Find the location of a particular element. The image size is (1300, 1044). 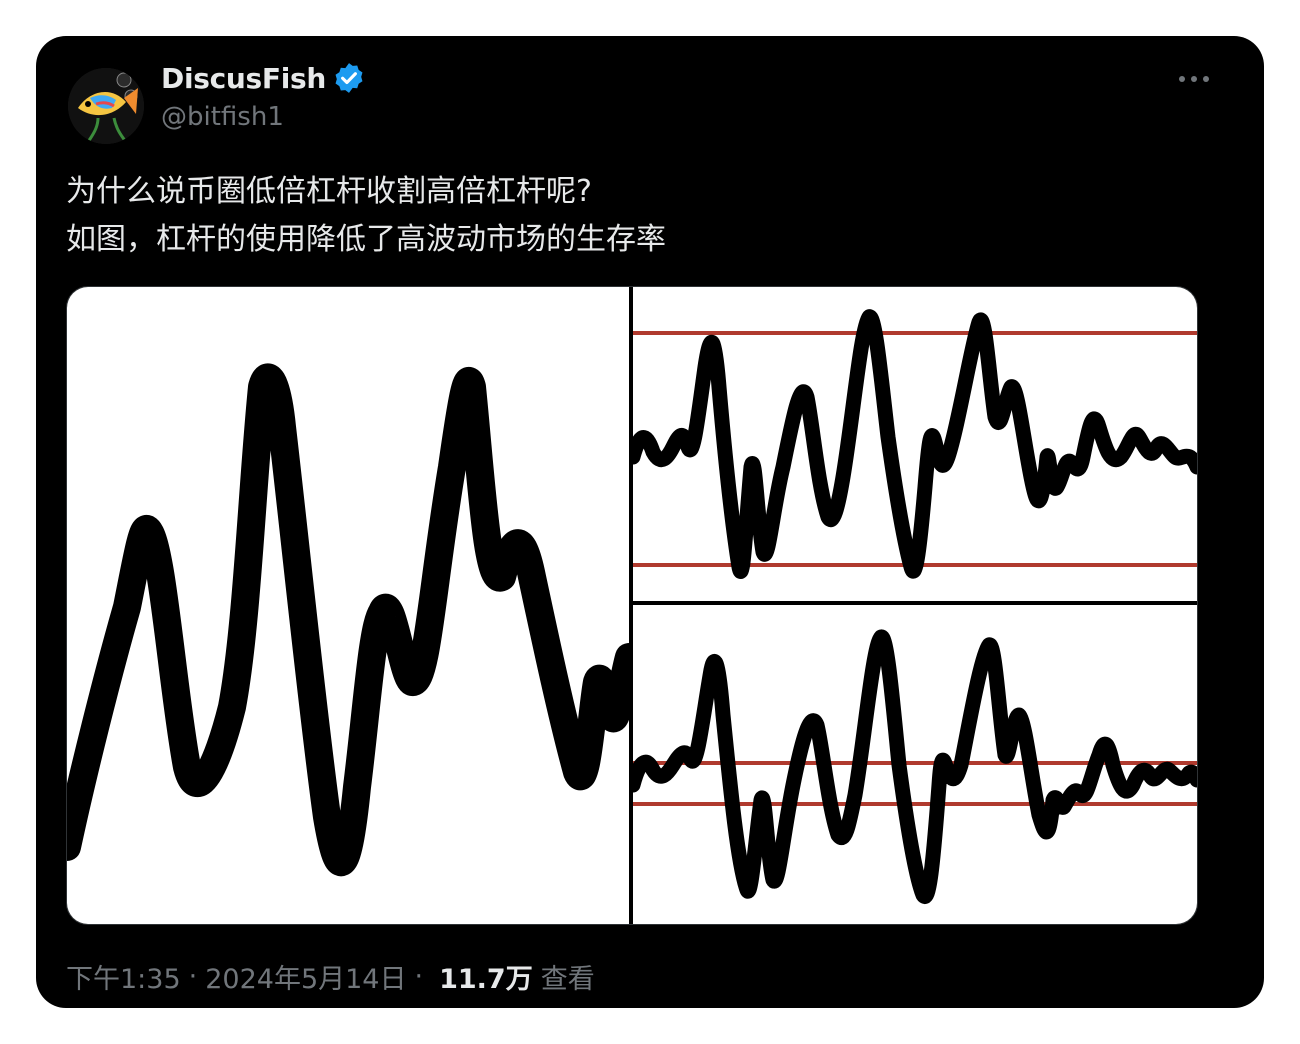

tweet-date: 2024年5月14日 is located at coordinates (305, 976).